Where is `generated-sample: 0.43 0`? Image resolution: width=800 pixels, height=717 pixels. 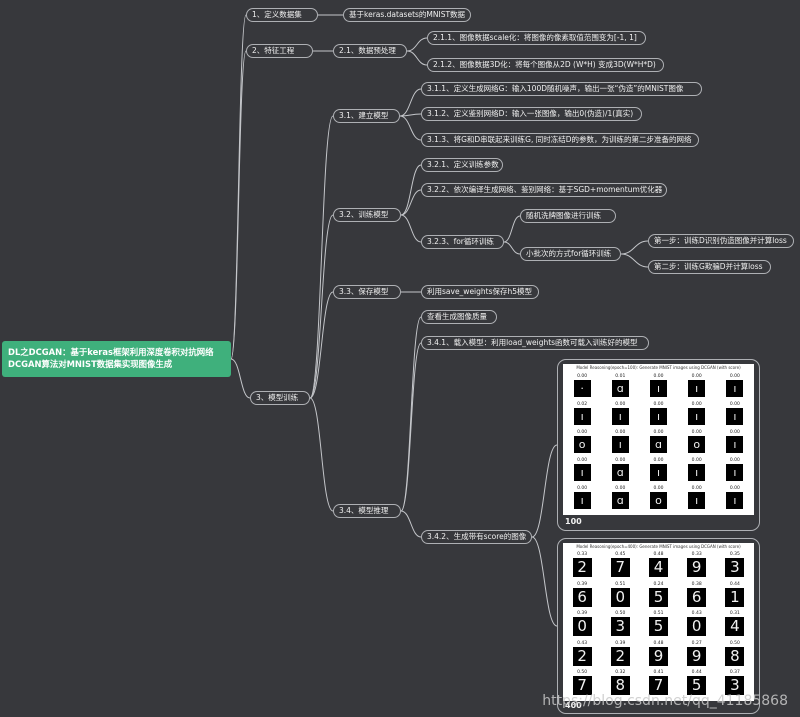 generated-sample: 0.43 0 is located at coordinates (697, 623).